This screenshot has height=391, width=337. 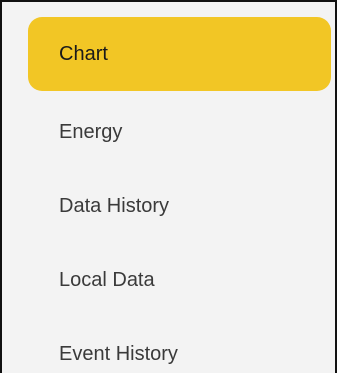 What do you see at coordinates (107, 279) in the screenshot?
I see `menu-item-label: Local Data` at bounding box center [107, 279].